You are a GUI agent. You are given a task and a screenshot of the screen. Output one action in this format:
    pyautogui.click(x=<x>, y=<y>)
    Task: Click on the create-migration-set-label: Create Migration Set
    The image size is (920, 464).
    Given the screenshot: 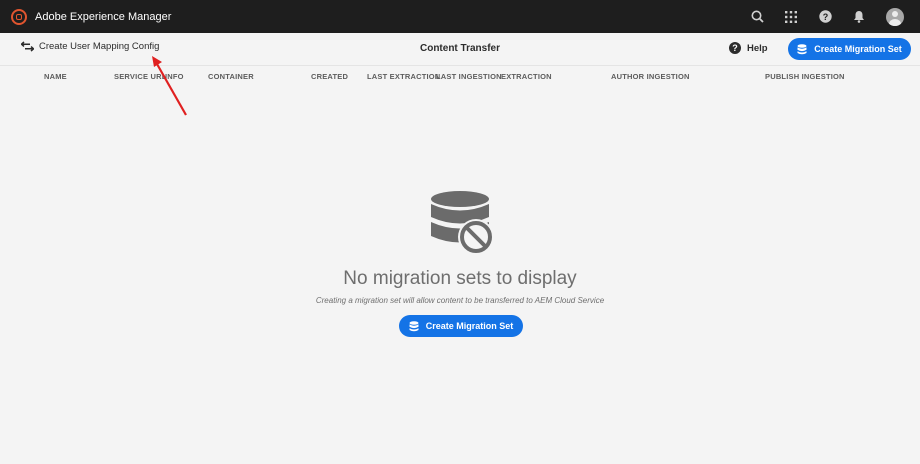 What is the action you would take?
    pyautogui.click(x=858, y=49)
    